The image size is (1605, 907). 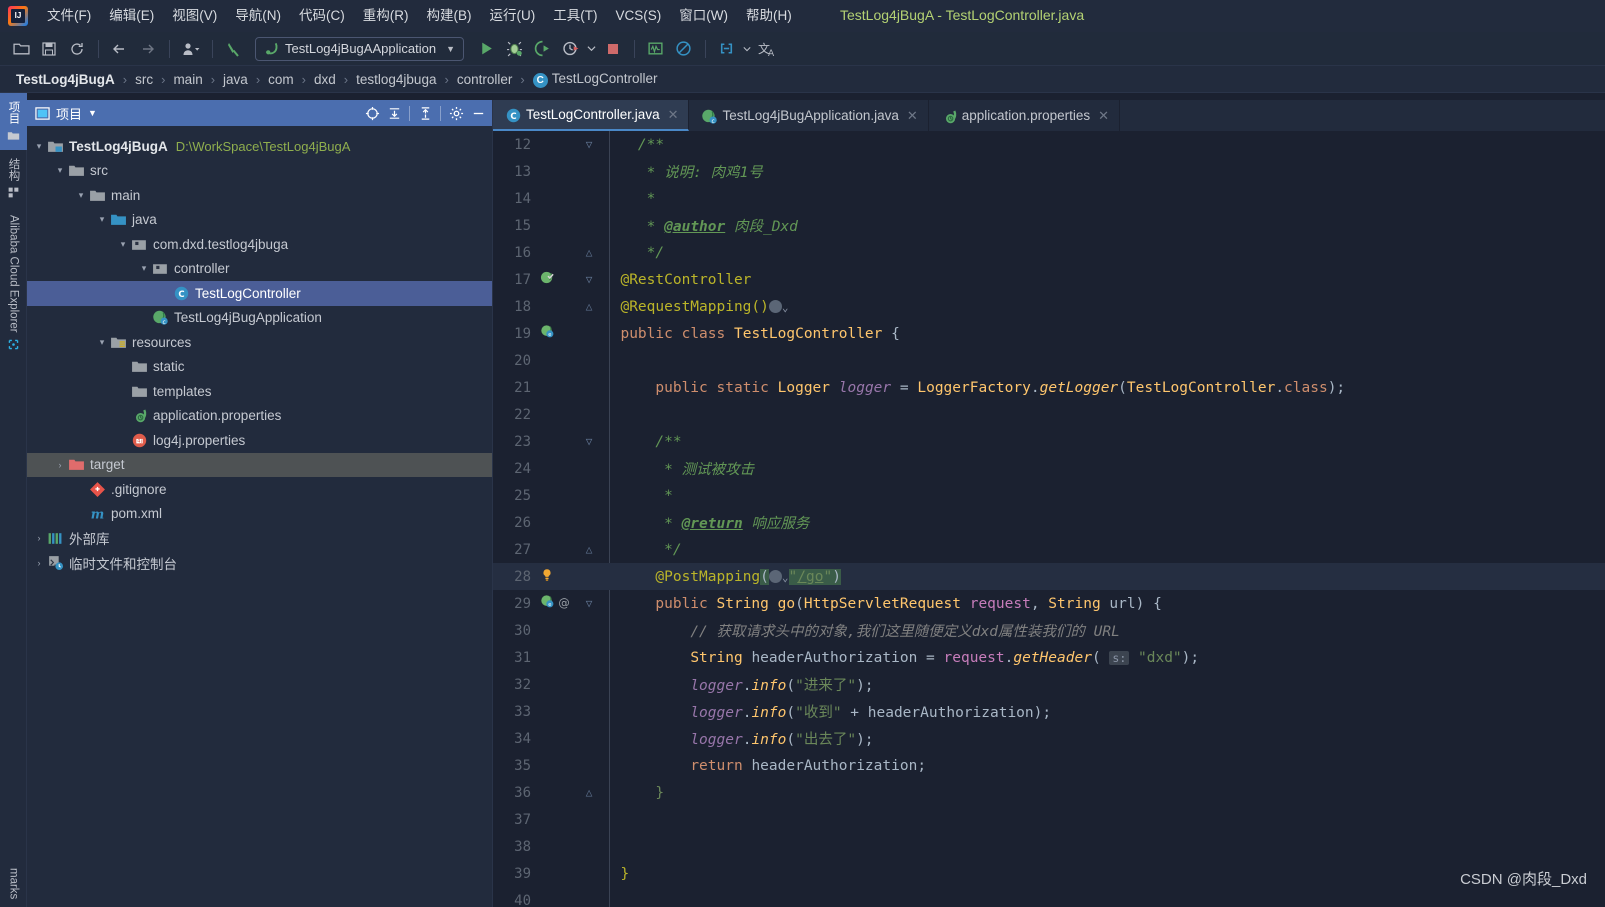 I want to click on code-line: 38, so click(x=1049, y=846).